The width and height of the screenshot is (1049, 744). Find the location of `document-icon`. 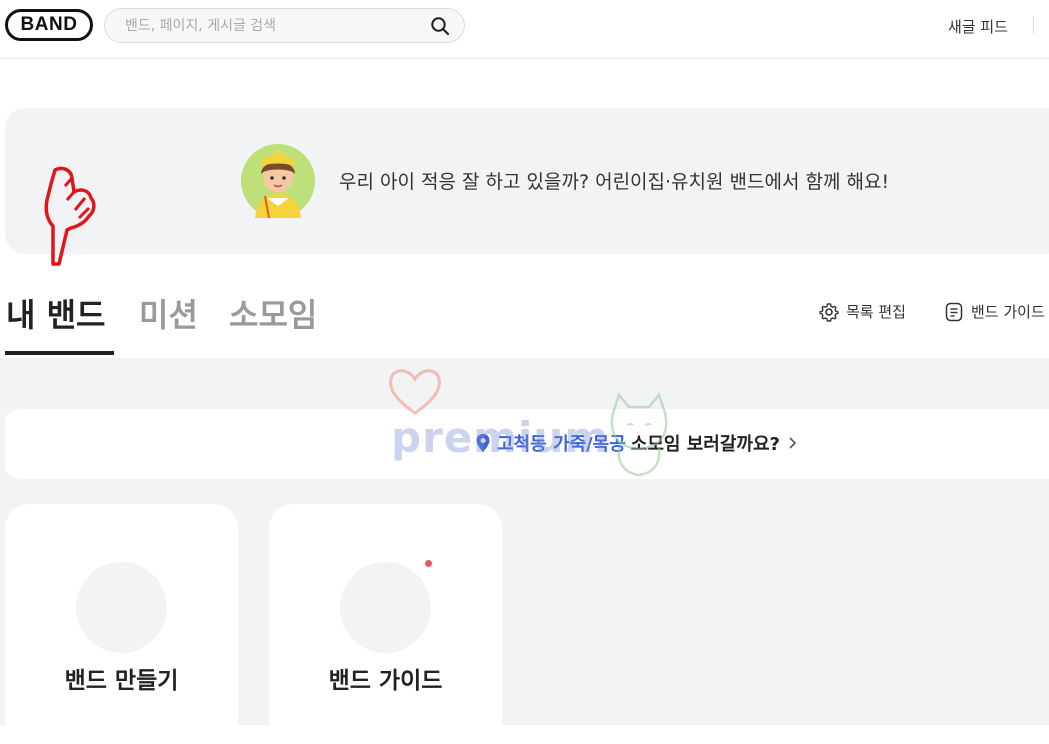

document-icon is located at coordinates (954, 311).